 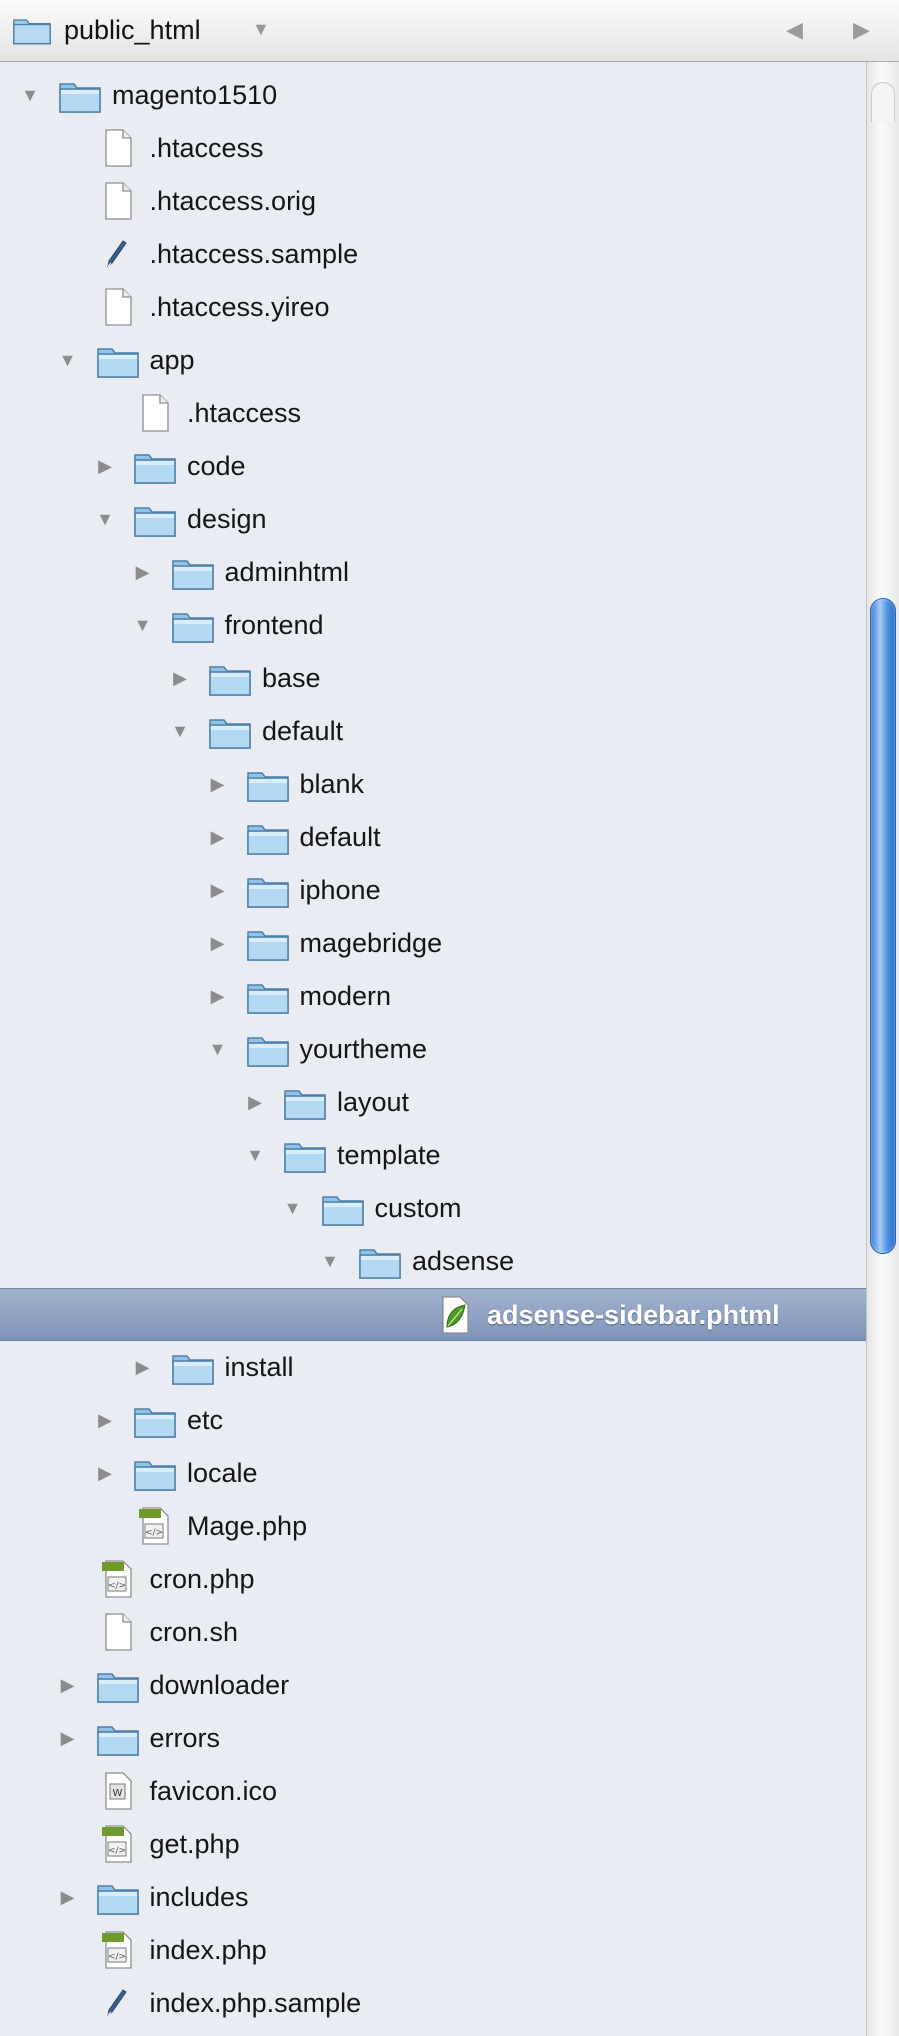 What do you see at coordinates (433, 996) in the screenshot?
I see `folder-row: ▶ modern` at bounding box center [433, 996].